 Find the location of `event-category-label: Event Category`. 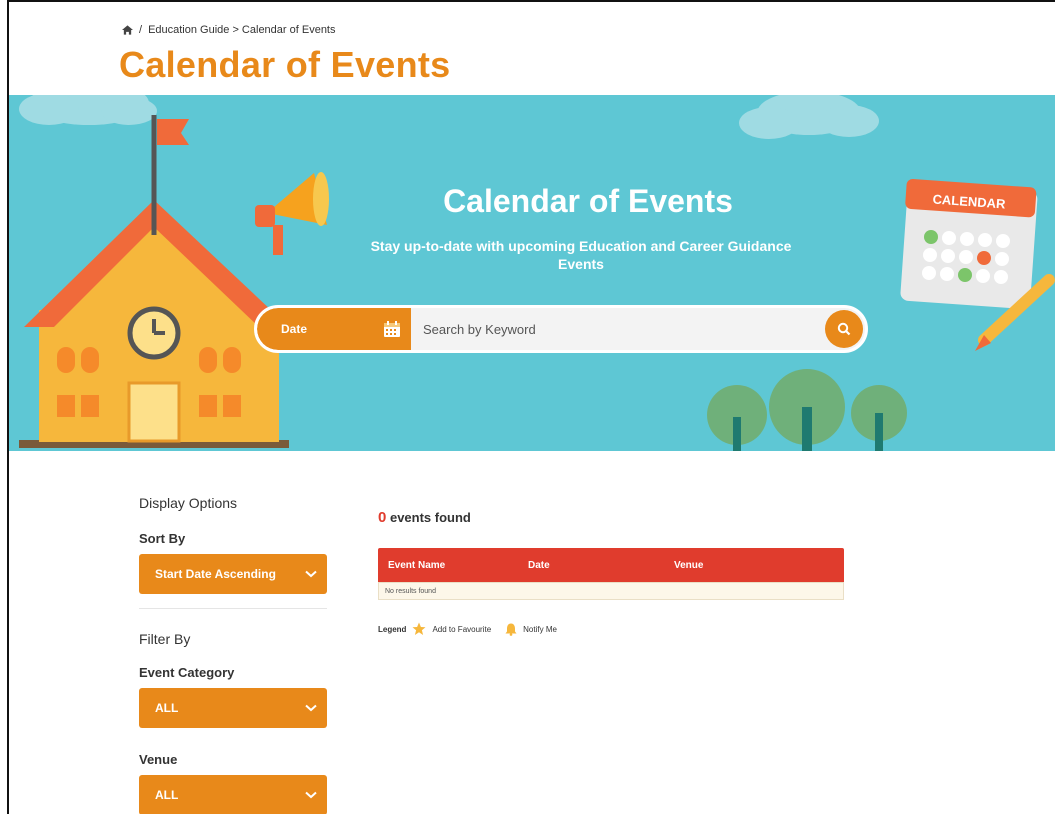

event-category-label: Event Category is located at coordinates (187, 672).